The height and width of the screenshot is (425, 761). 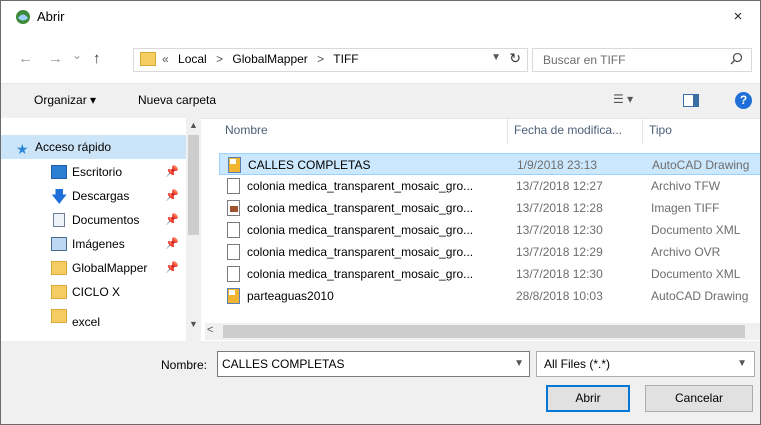 I want to click on file-type: Imagen TIFF, so click(x=685, y=208).